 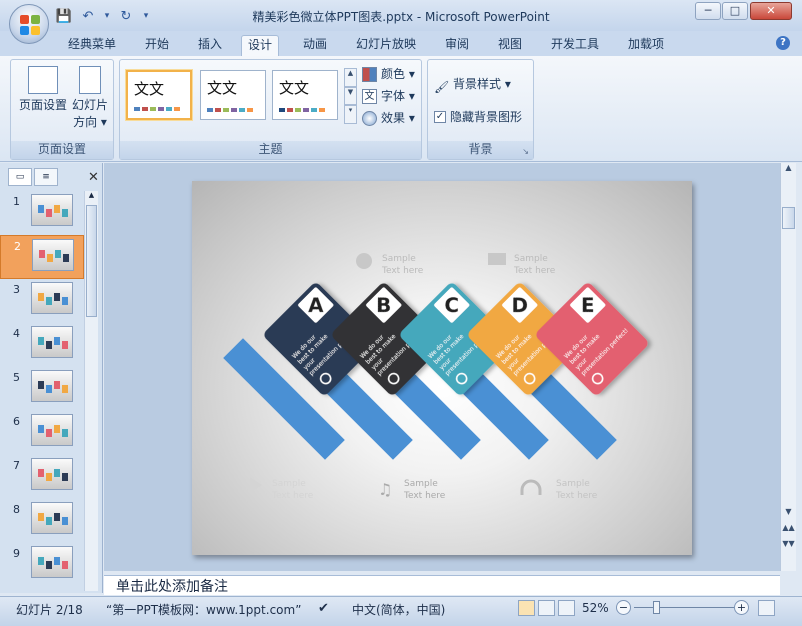 I want to click on tab-view: 视图, so click(x=510, y=45).